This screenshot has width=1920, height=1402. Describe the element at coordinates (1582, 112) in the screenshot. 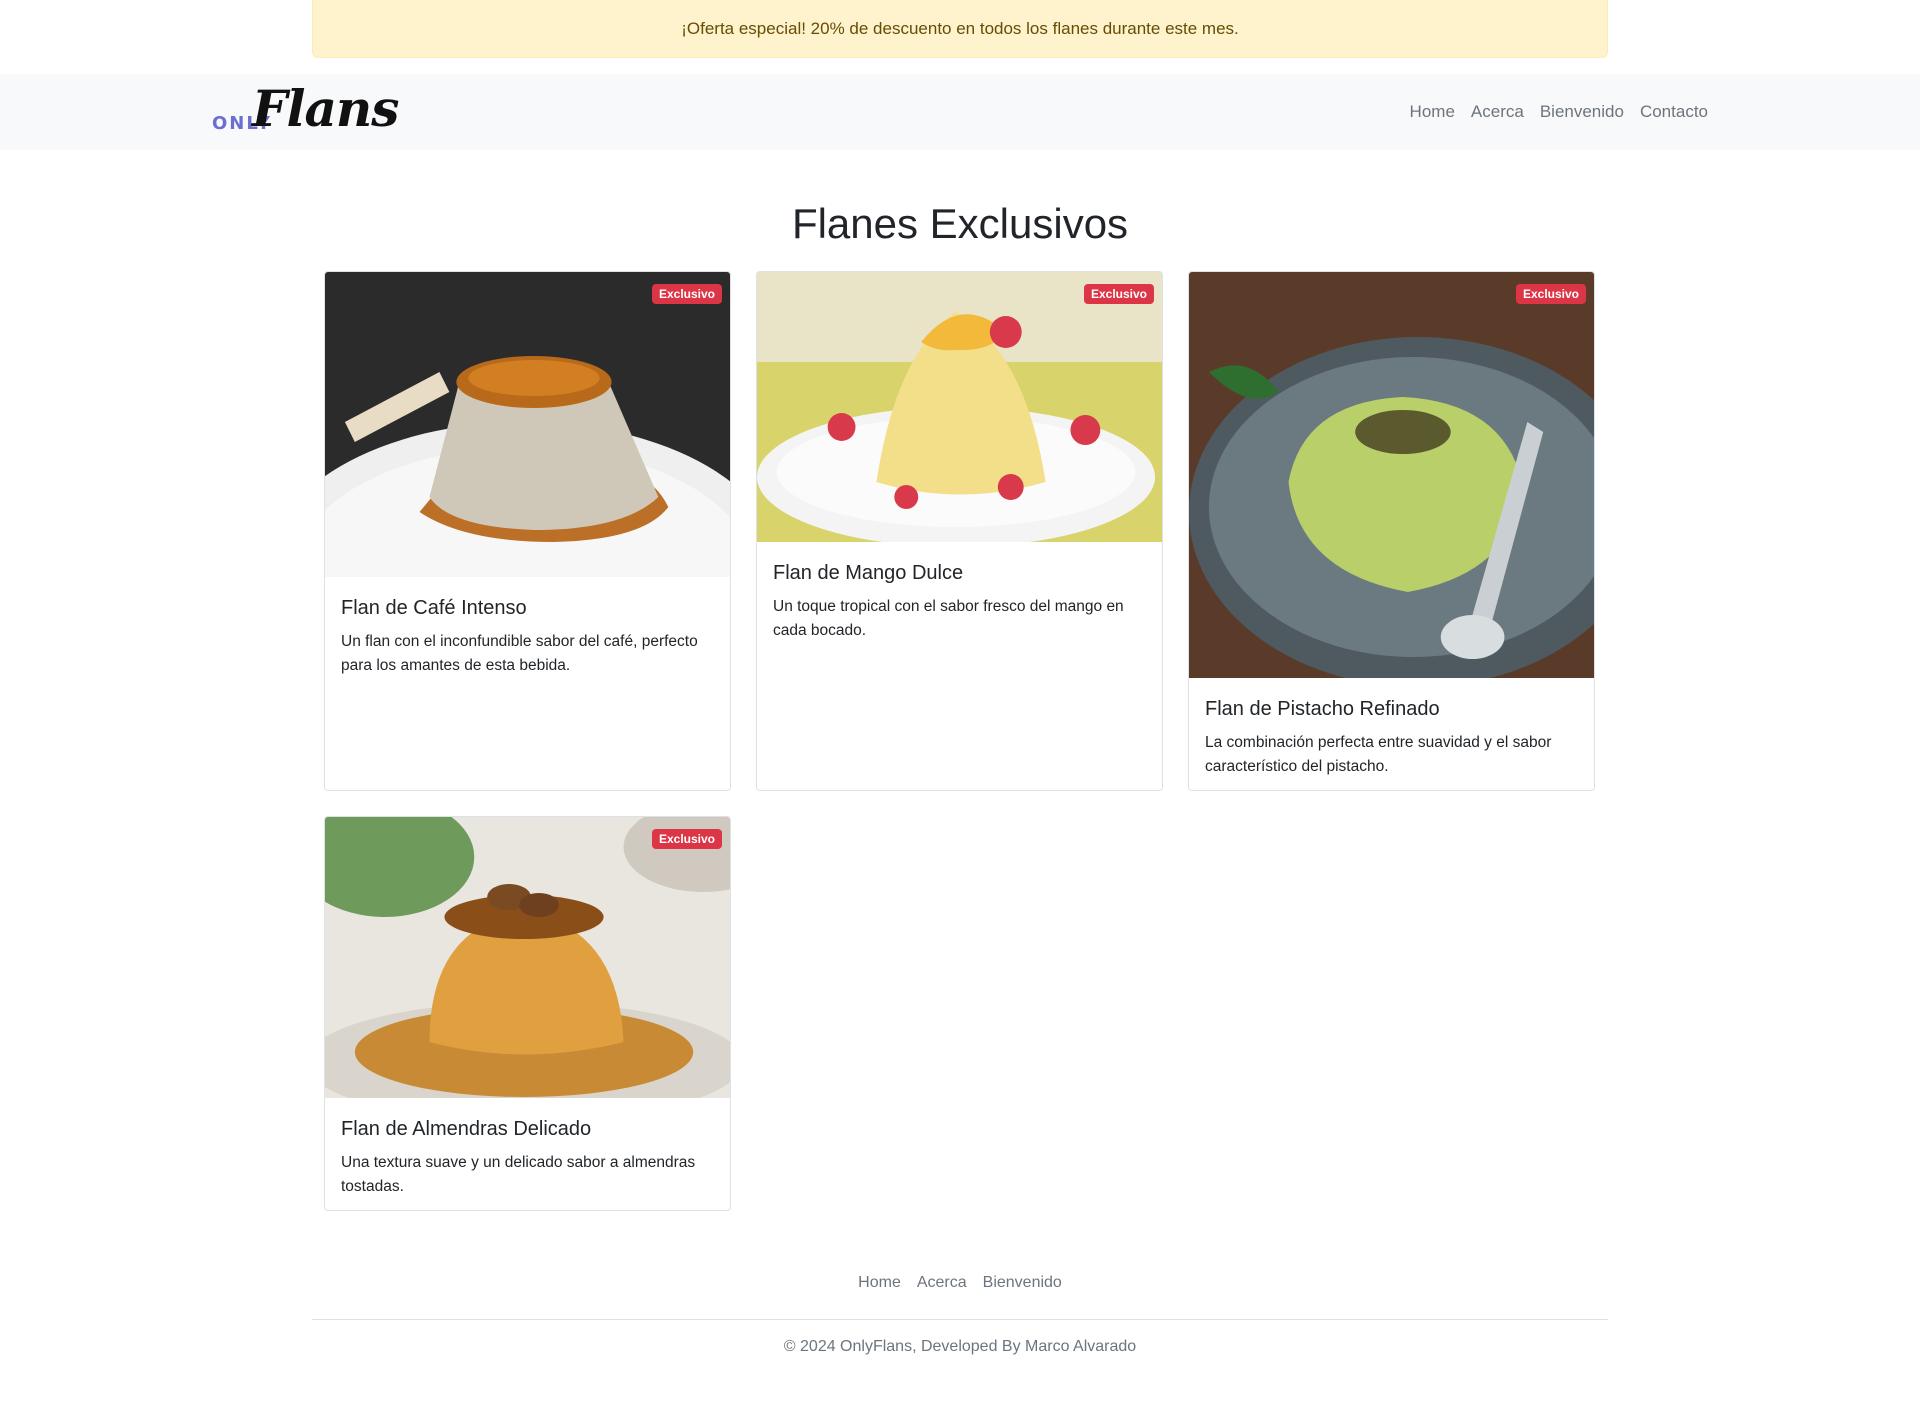

I see `nav-link-bienvenido: Bienvenido` at that location.